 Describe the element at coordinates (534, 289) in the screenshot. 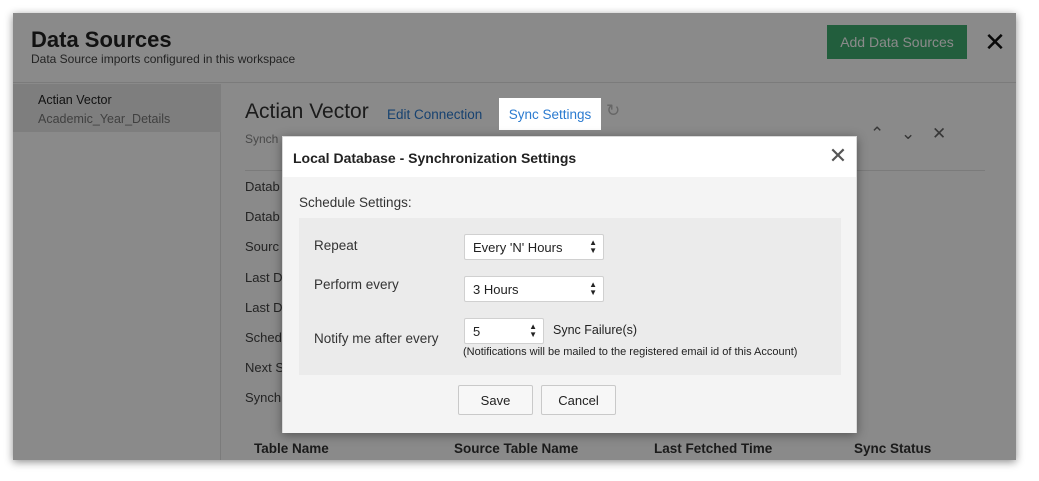

I see `perform-every-select: 3 Hours ▲ ▼` at that location.